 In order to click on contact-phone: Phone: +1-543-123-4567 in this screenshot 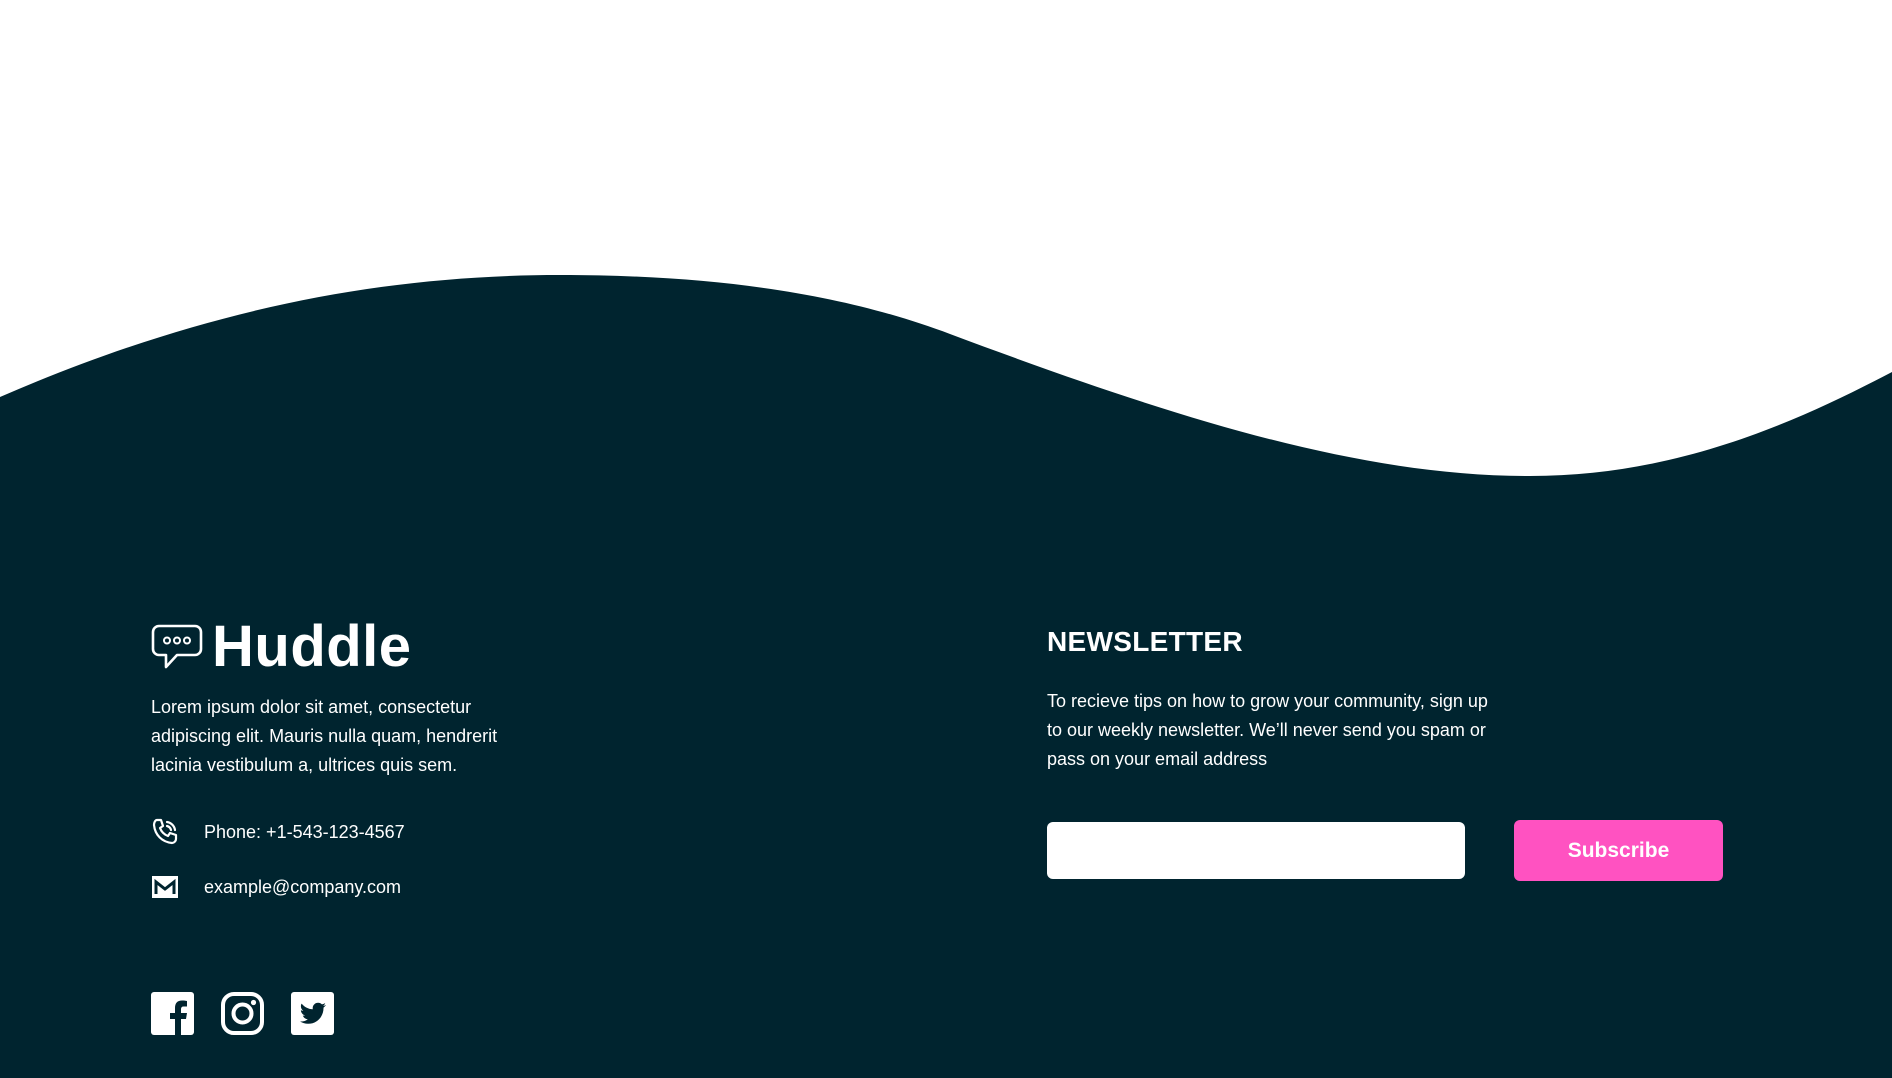, I will do `click(278, 832)`.